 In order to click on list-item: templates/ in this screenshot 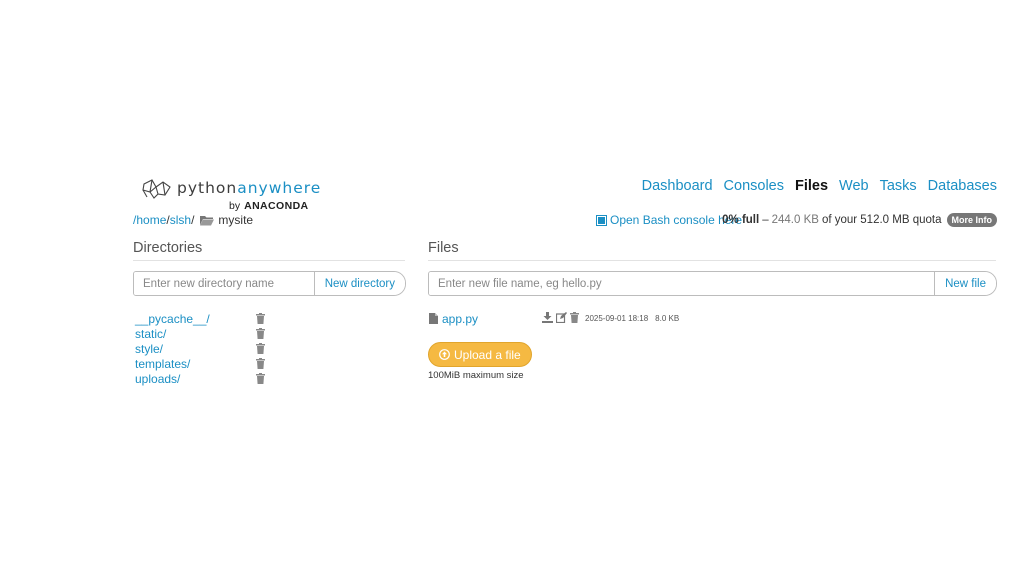, I will do `click(200, 363)`.